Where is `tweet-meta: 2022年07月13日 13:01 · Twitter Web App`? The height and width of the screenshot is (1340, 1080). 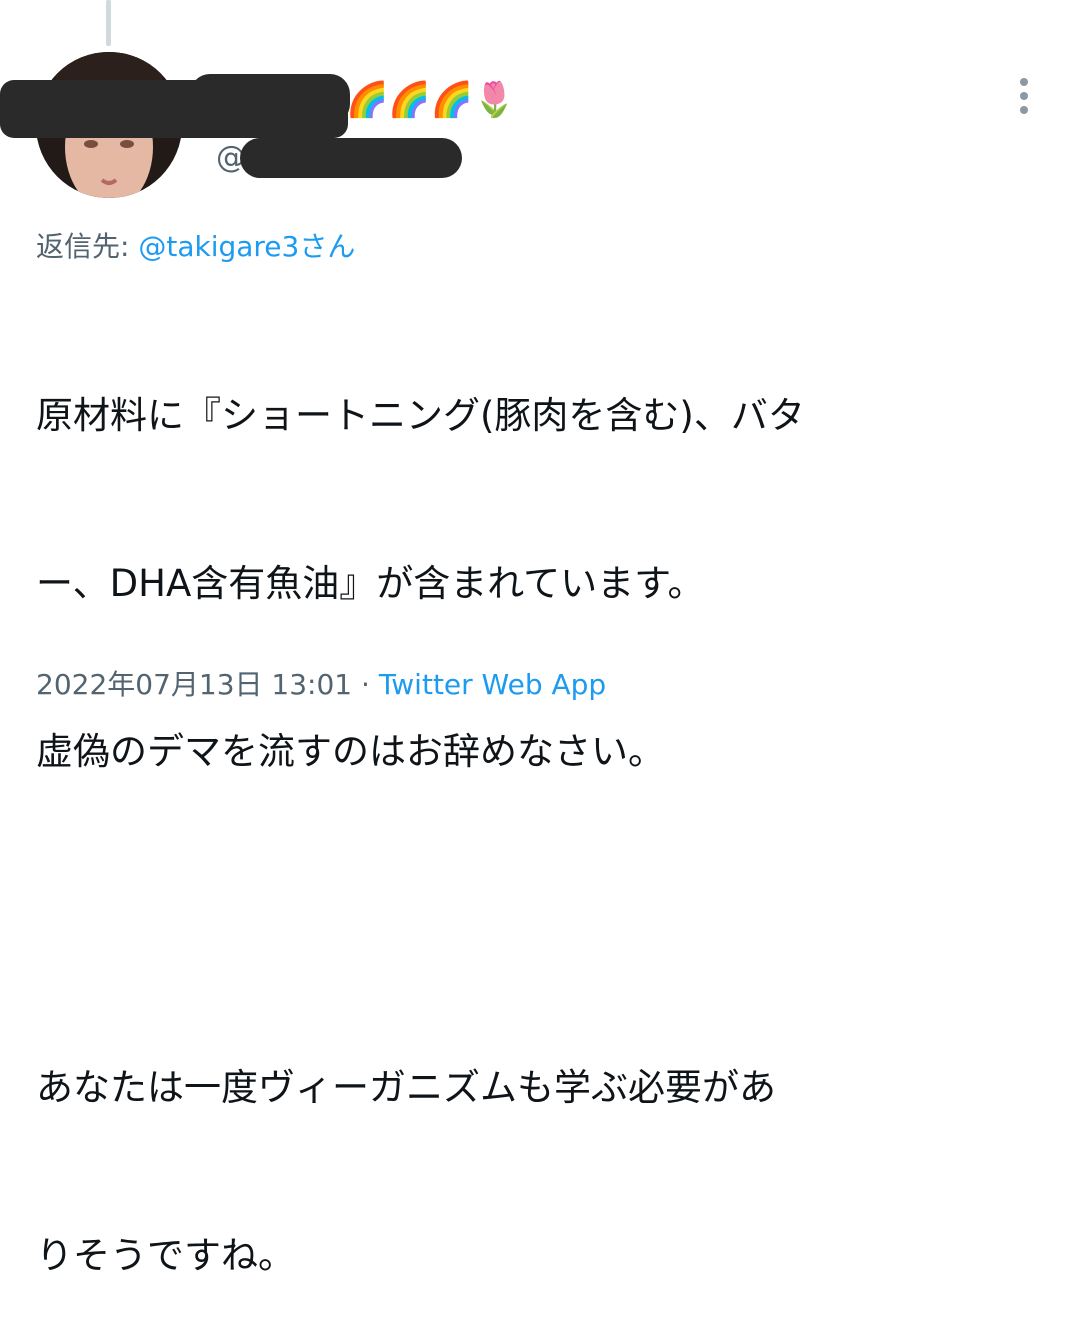
tweet-meta: 2022年07月13日 13:01 · Twitter Web App is located at coordinates (321, 685).